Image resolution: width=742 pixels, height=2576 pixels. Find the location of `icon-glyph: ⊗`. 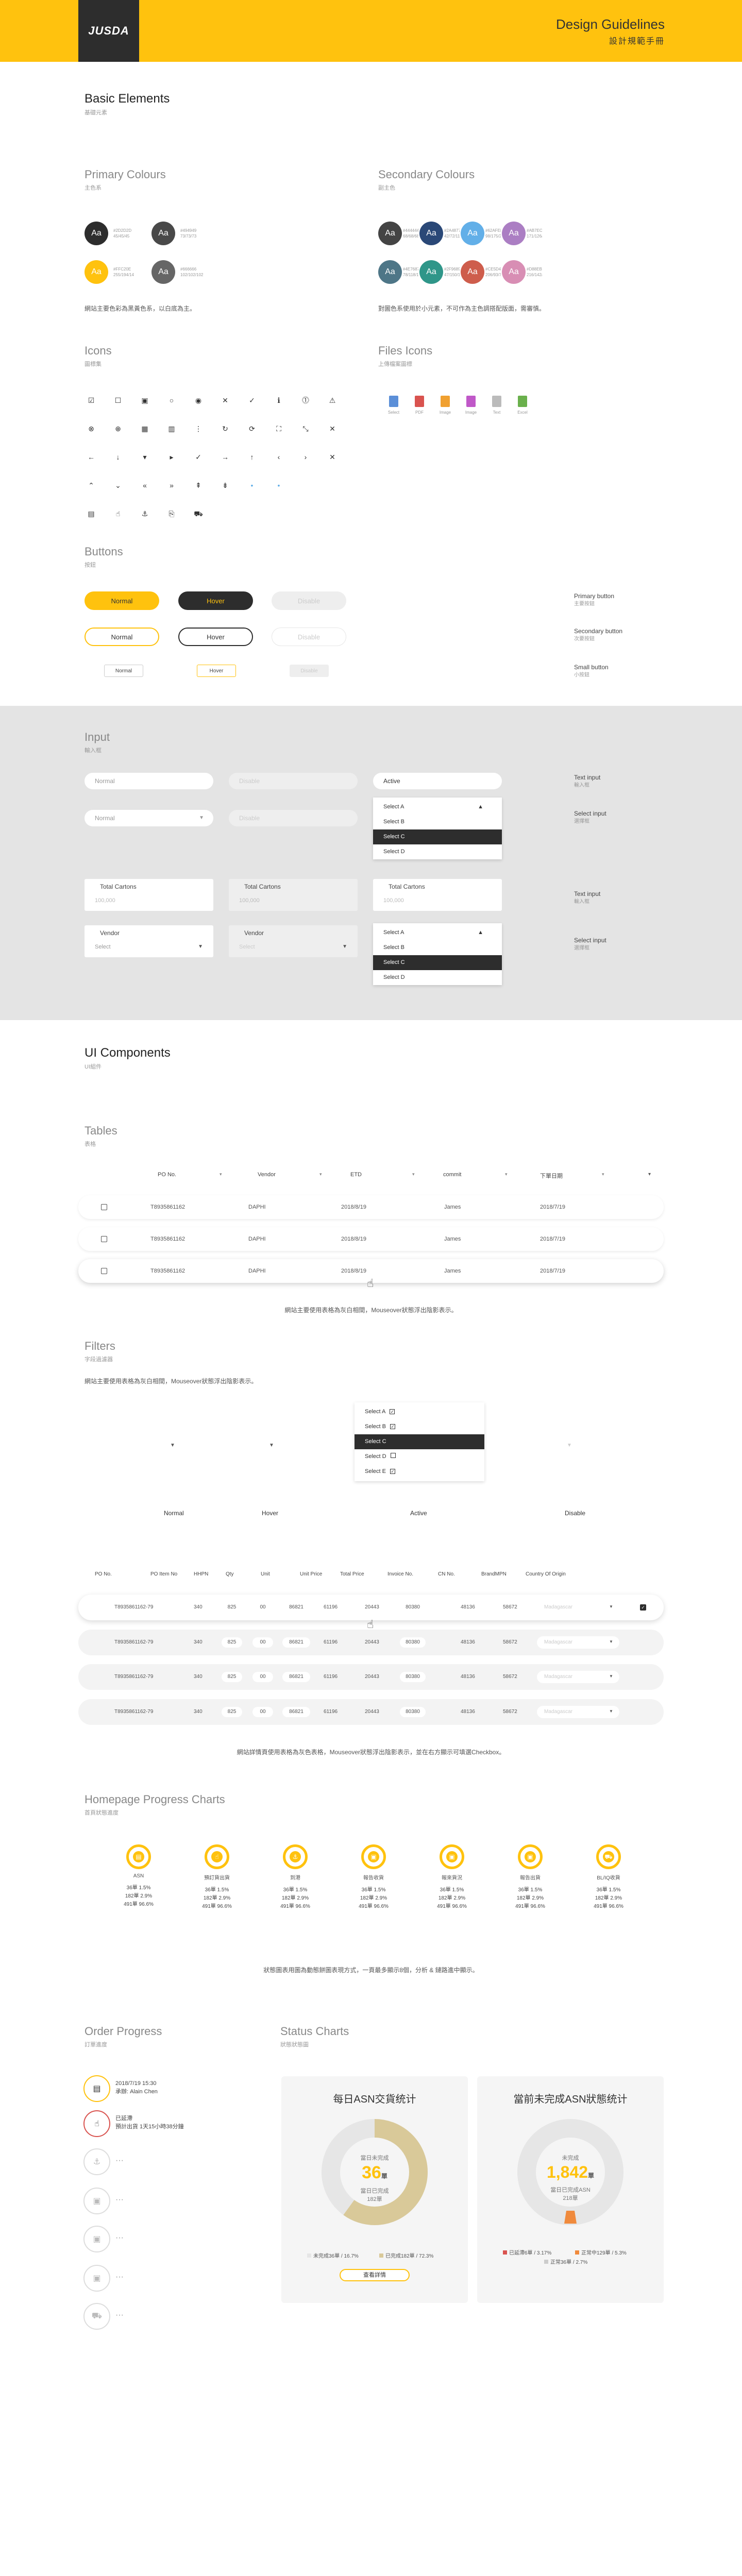

icon-glyph: ⊗ is located at coordinates (91, 428).